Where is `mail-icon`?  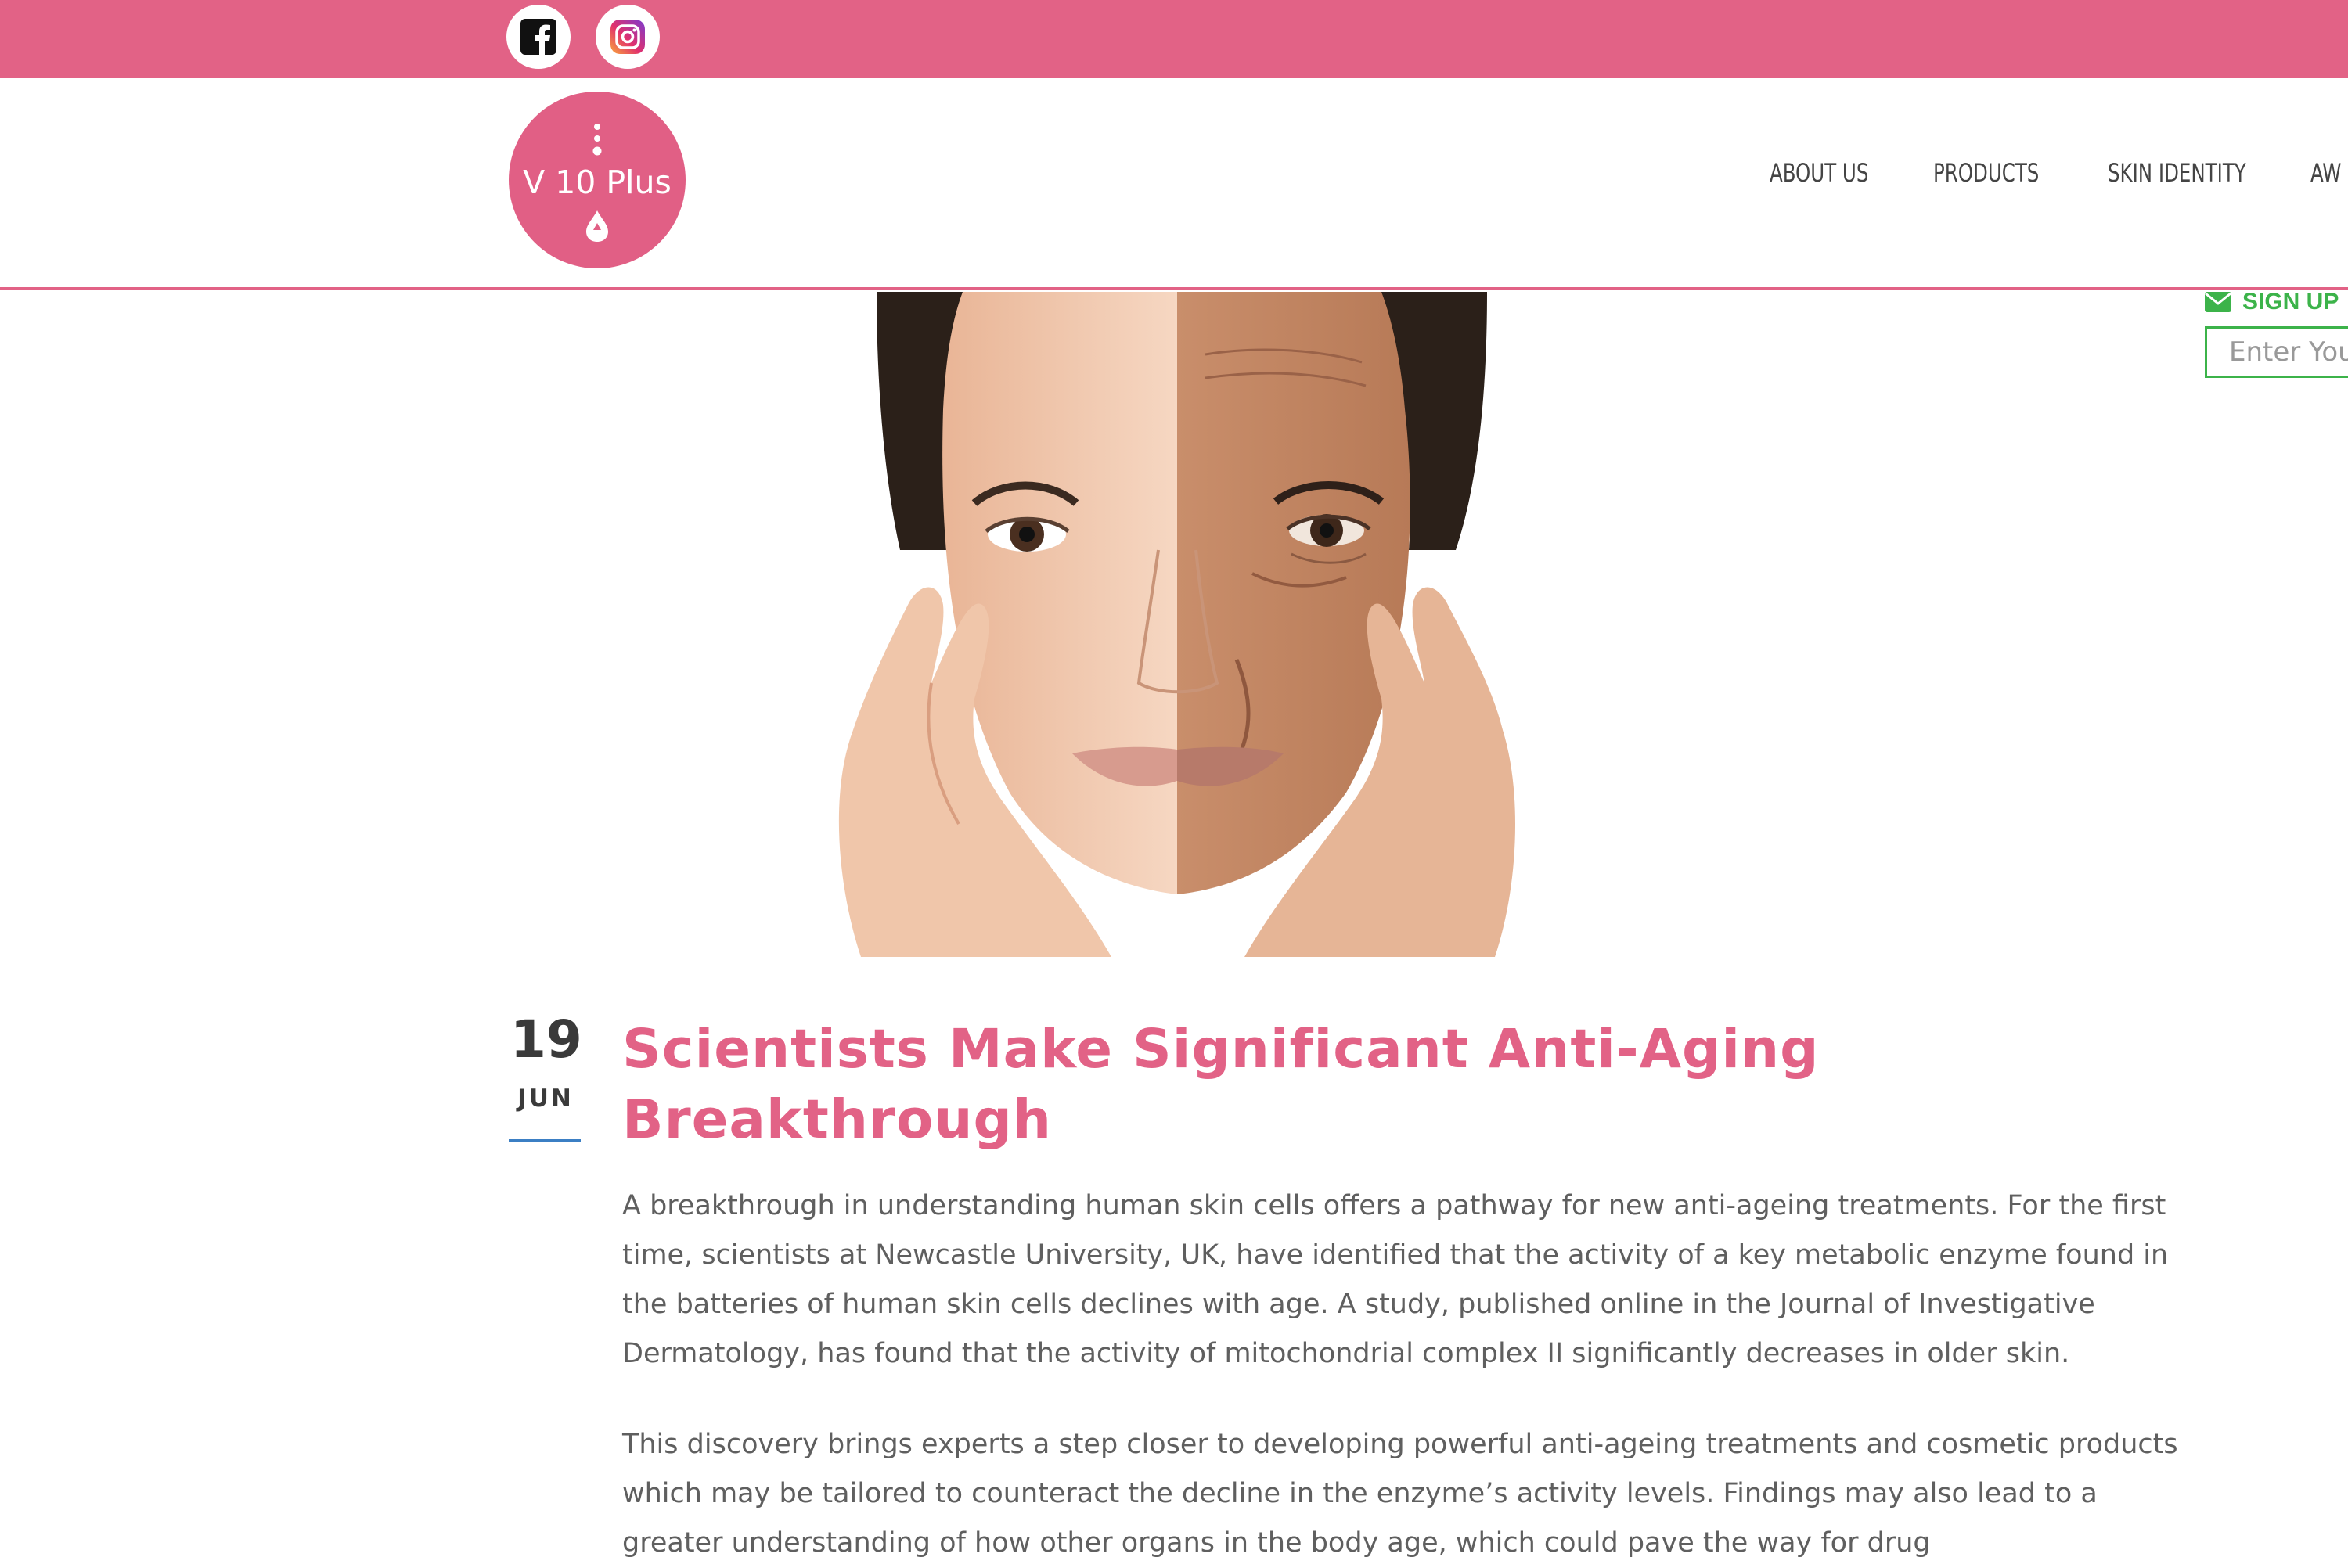 mail-icon is located at coordinates (2218, 302).